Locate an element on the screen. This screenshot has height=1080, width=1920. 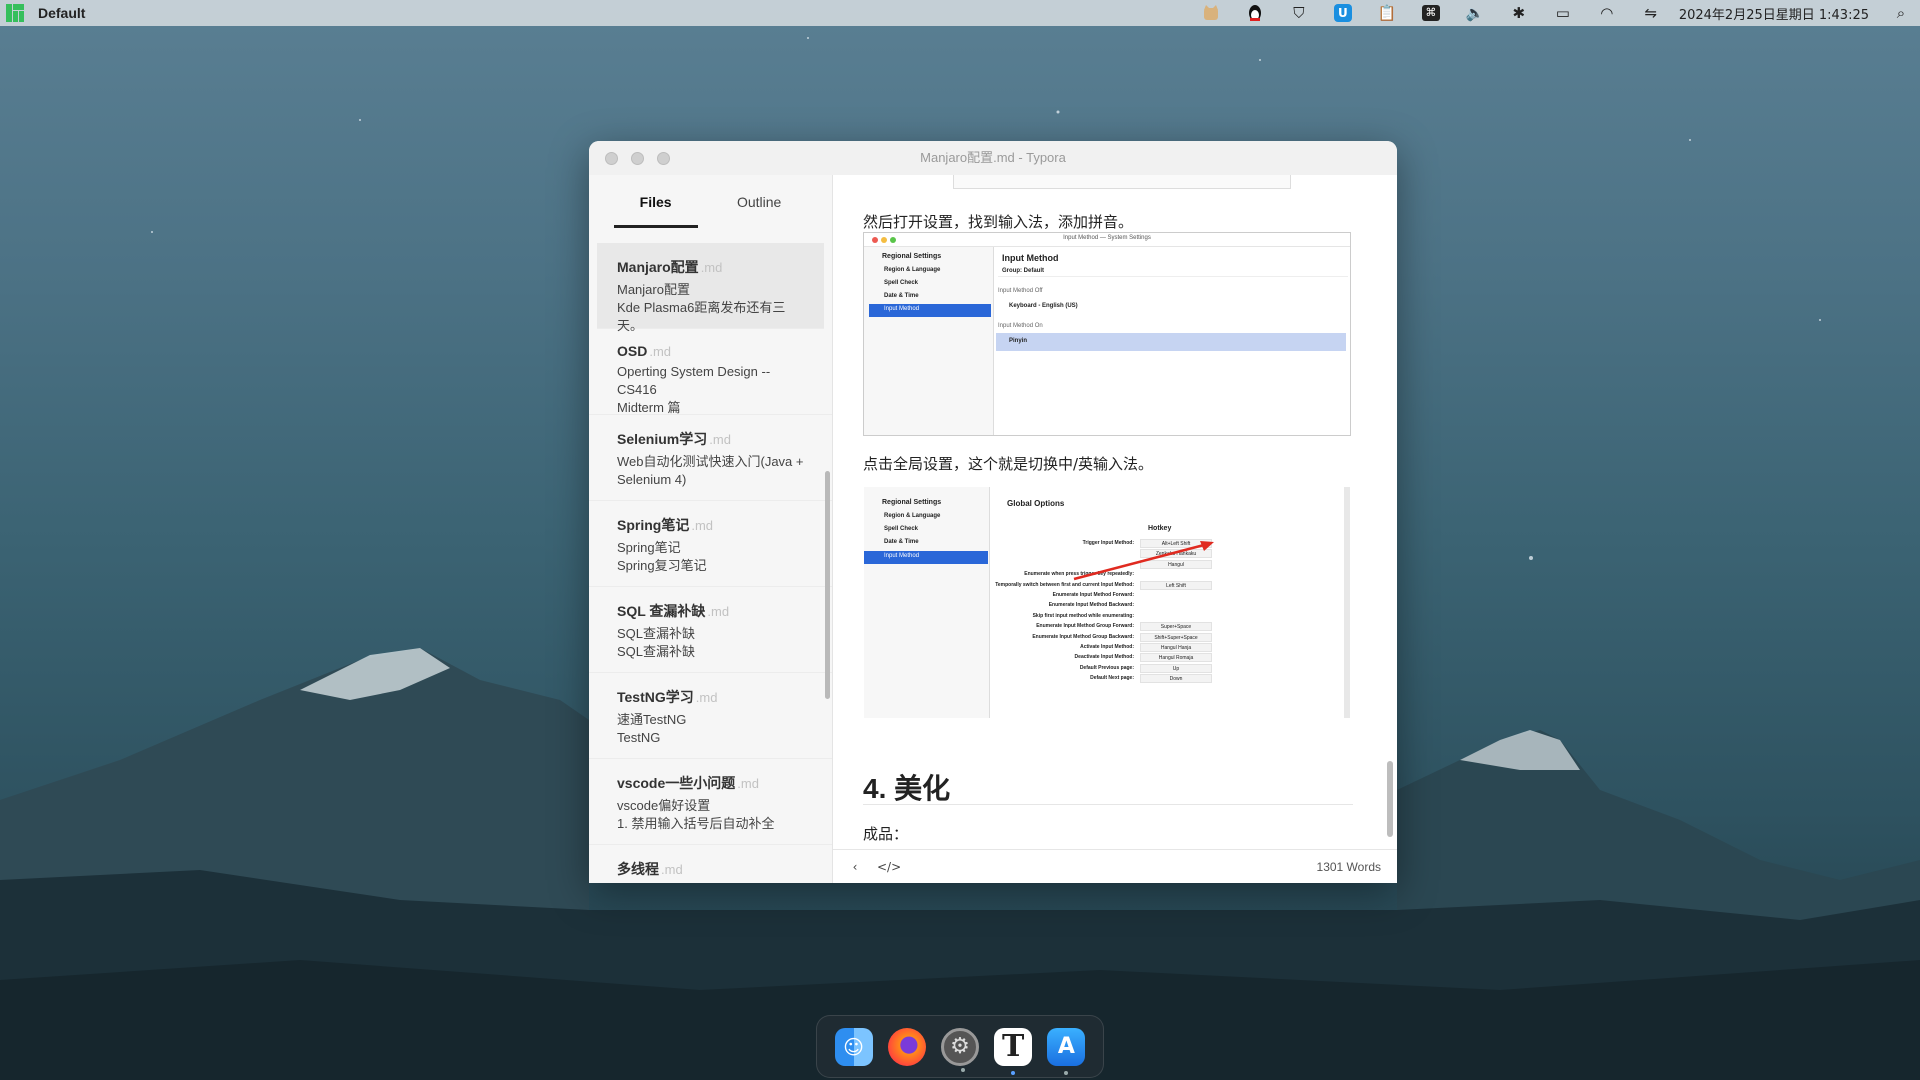
finder-icon: ☺ is located at coordinates (853, 1046).